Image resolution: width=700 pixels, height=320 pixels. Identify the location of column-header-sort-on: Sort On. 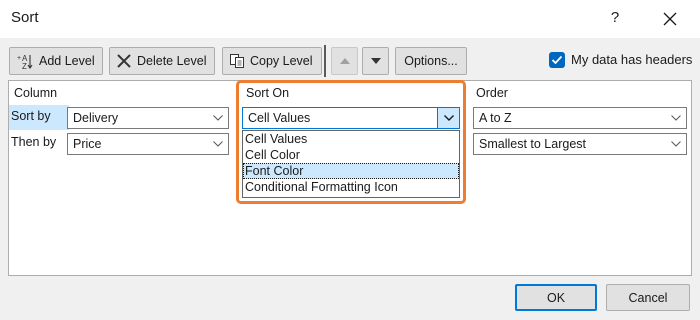
(268, 93).